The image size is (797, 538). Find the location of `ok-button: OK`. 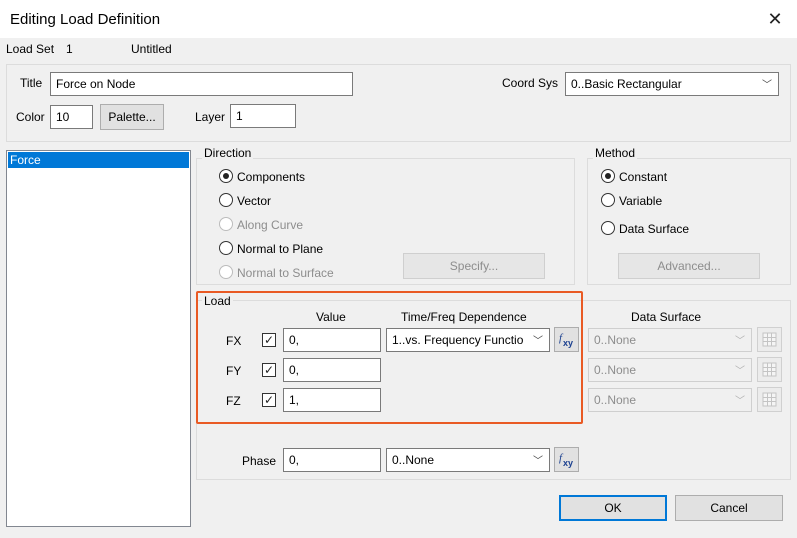

ok-button: OK is located at coordinates (613, 508).